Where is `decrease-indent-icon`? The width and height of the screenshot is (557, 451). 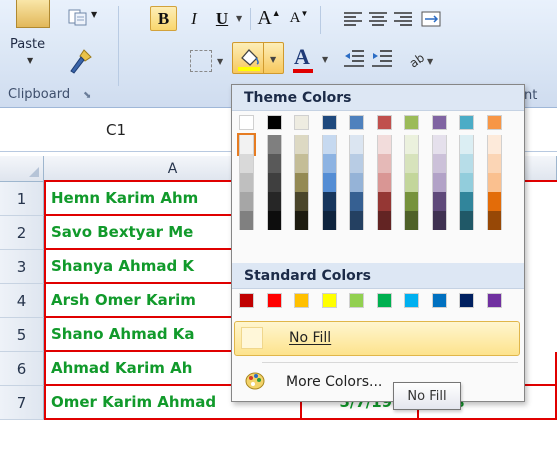 decrease-indent-icon is located at coordinates (354, 59).